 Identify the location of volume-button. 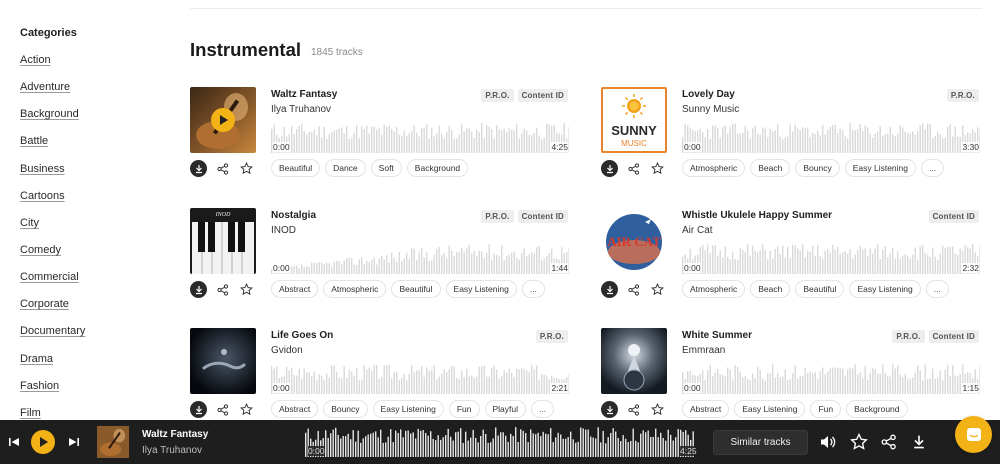
(828, 442).